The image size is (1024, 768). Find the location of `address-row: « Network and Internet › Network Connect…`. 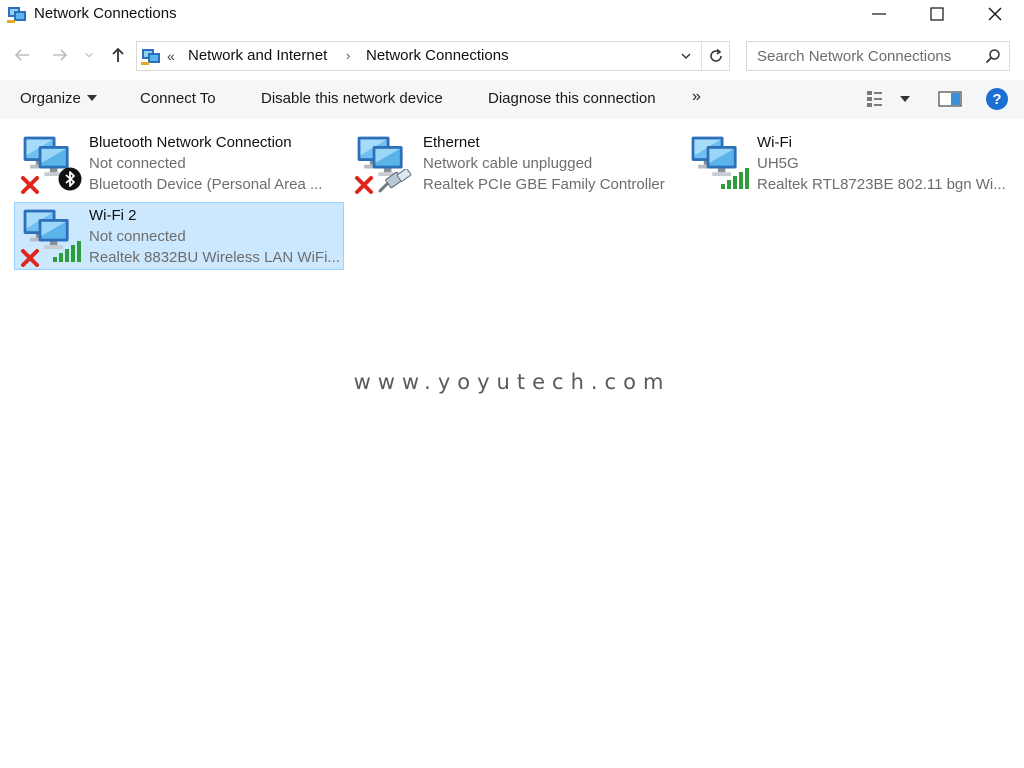

address-row: « Network and Internet › Network Connect… is located at coordinates (512, 56).